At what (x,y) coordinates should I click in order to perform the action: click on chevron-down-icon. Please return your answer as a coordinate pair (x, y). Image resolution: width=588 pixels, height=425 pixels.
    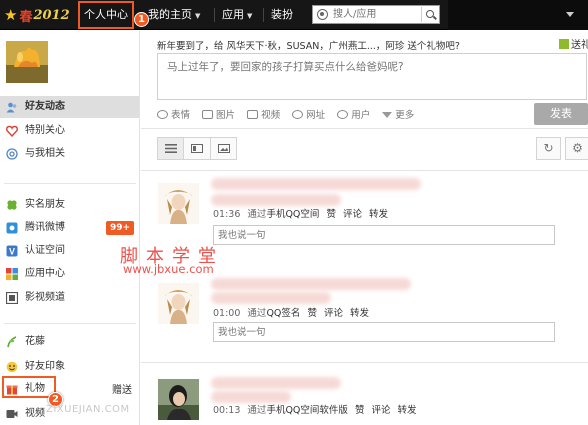
    Looking at the image, I should click on (570, 14).